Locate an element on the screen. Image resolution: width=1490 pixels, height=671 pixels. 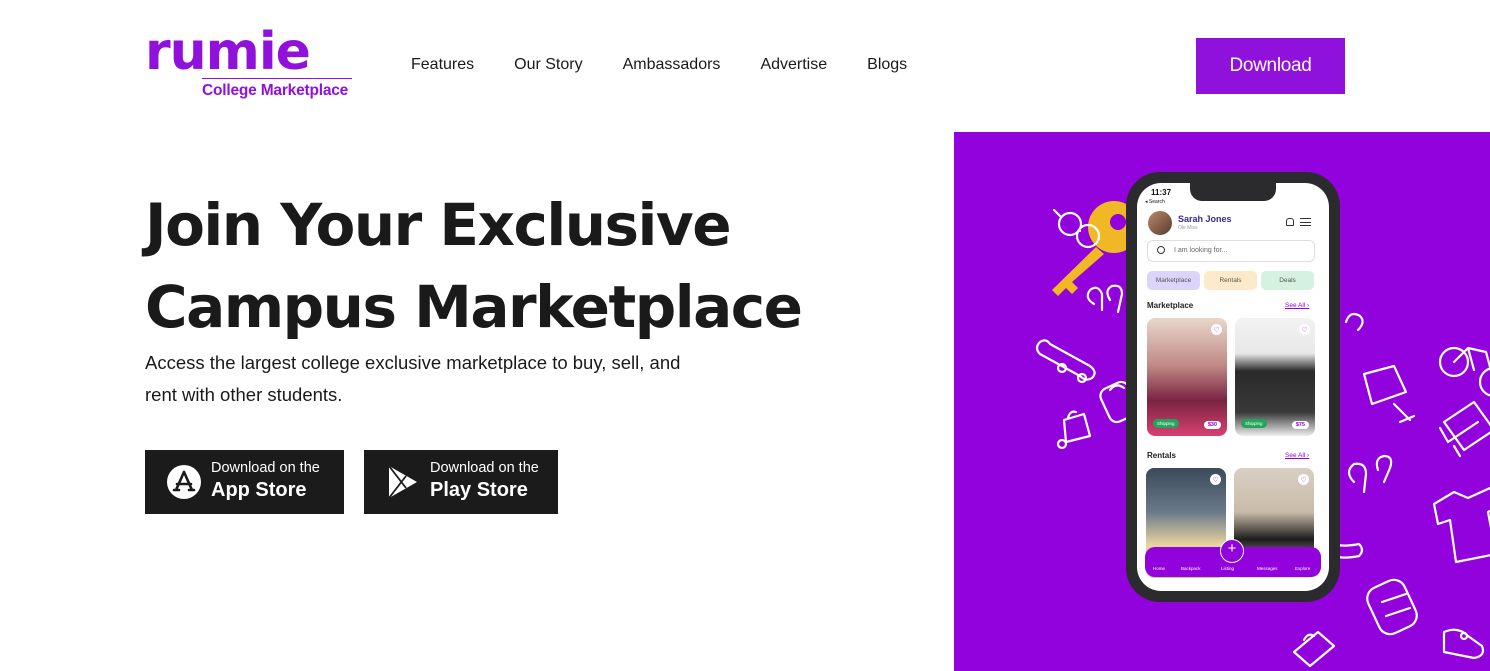
tshirt-icon is located at coordinates (1461, 525).